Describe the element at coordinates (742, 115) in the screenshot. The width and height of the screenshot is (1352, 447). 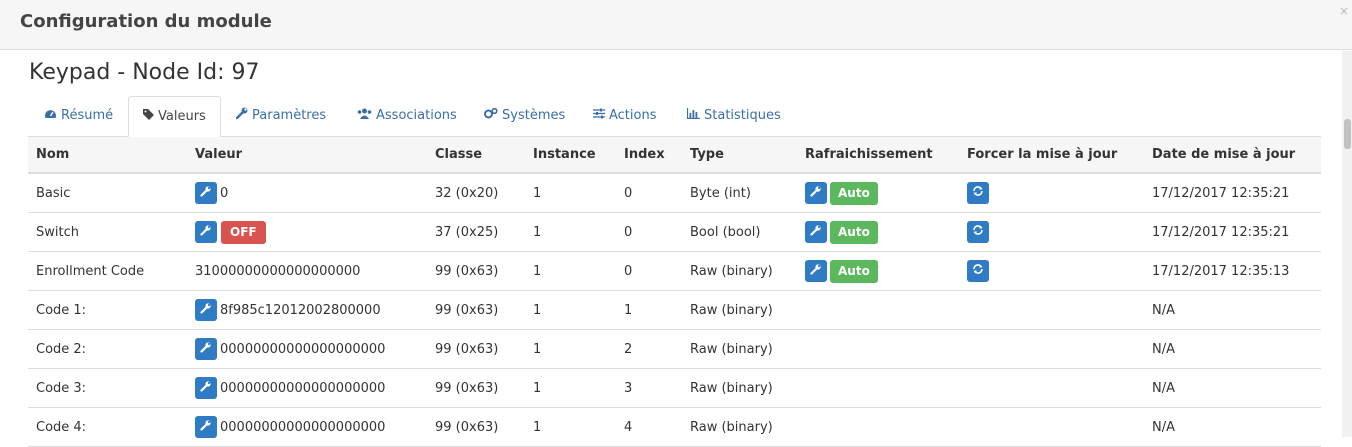
I see `tab-statistiques-label: Statistiques` at that location.